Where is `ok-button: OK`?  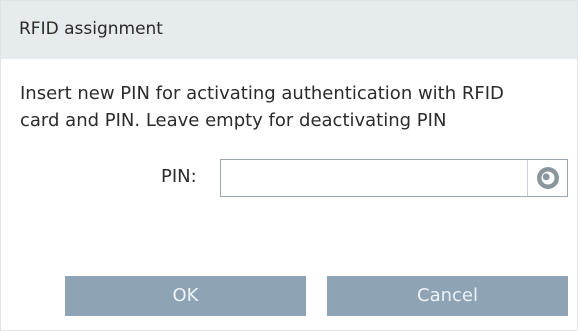
ok-button: OK is located at coordinates (185, 296).